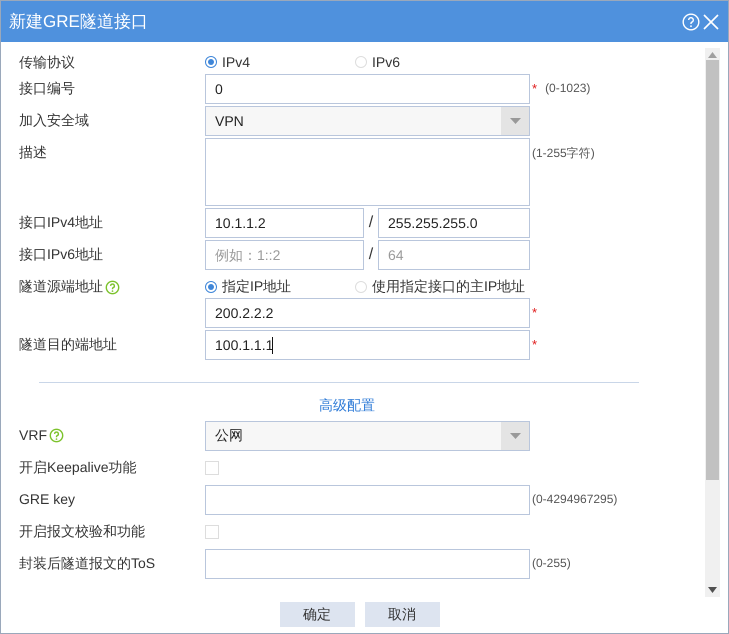 Image resolution: width=729 pixels, height=634 pixels. I want to click on select-field: VPN, so click(367, 121).